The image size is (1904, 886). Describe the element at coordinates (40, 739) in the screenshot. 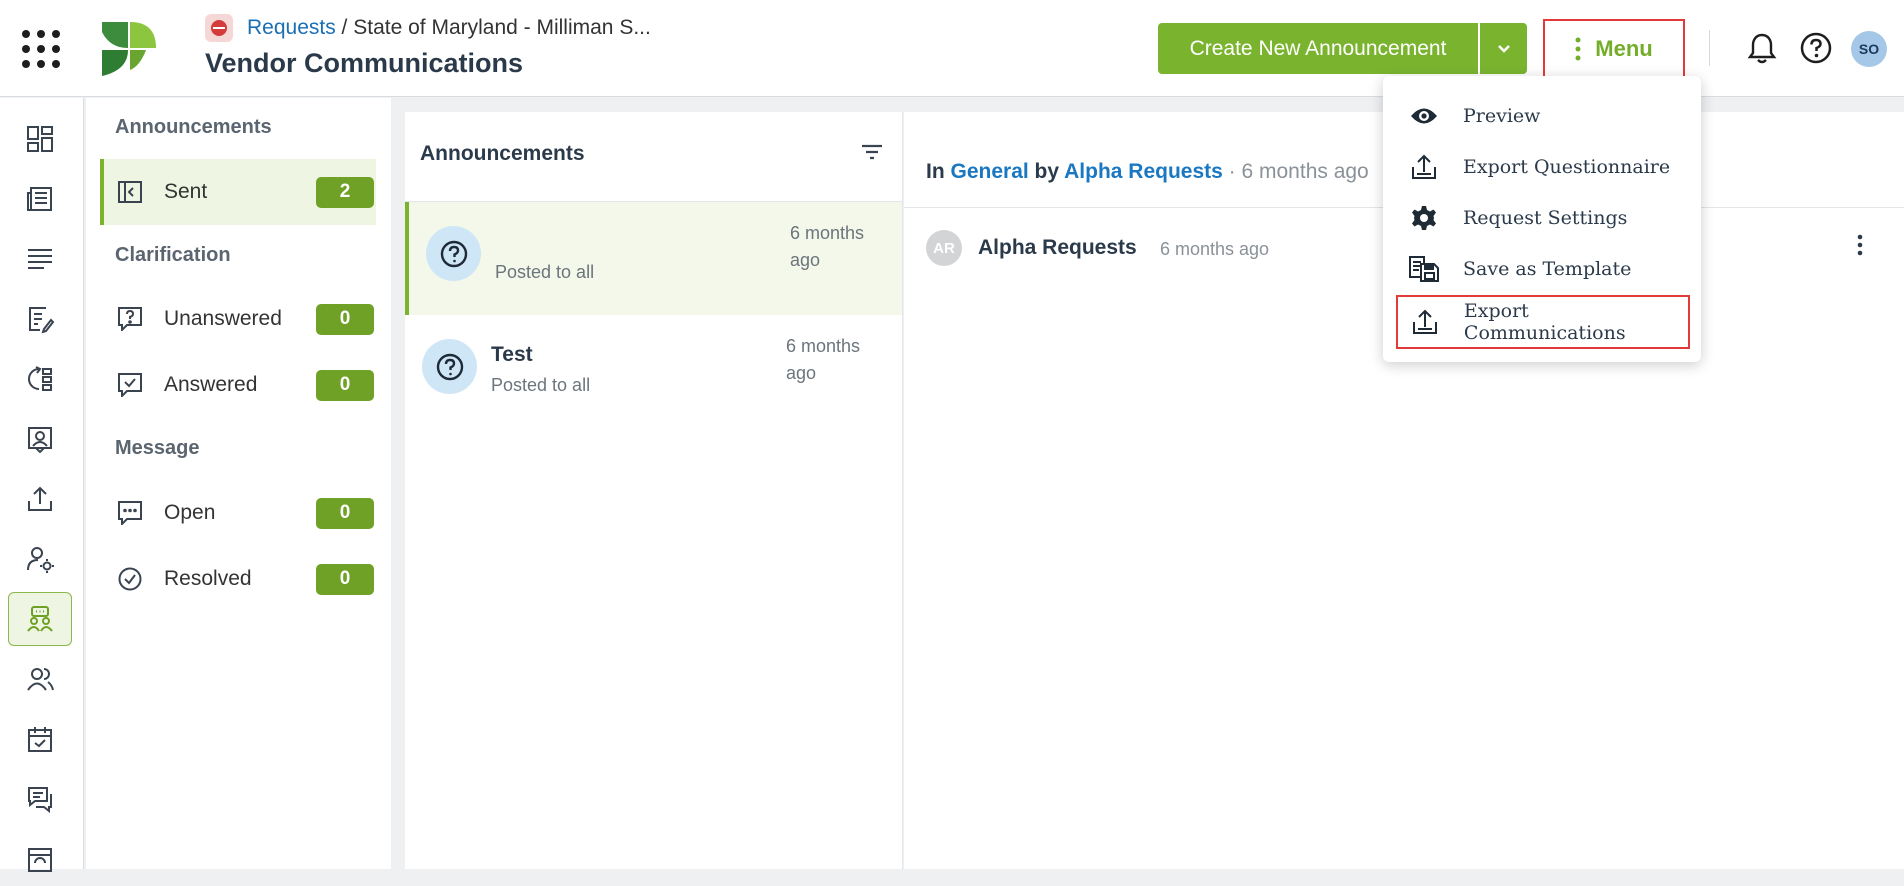

I see `calendar-icon` at that location.